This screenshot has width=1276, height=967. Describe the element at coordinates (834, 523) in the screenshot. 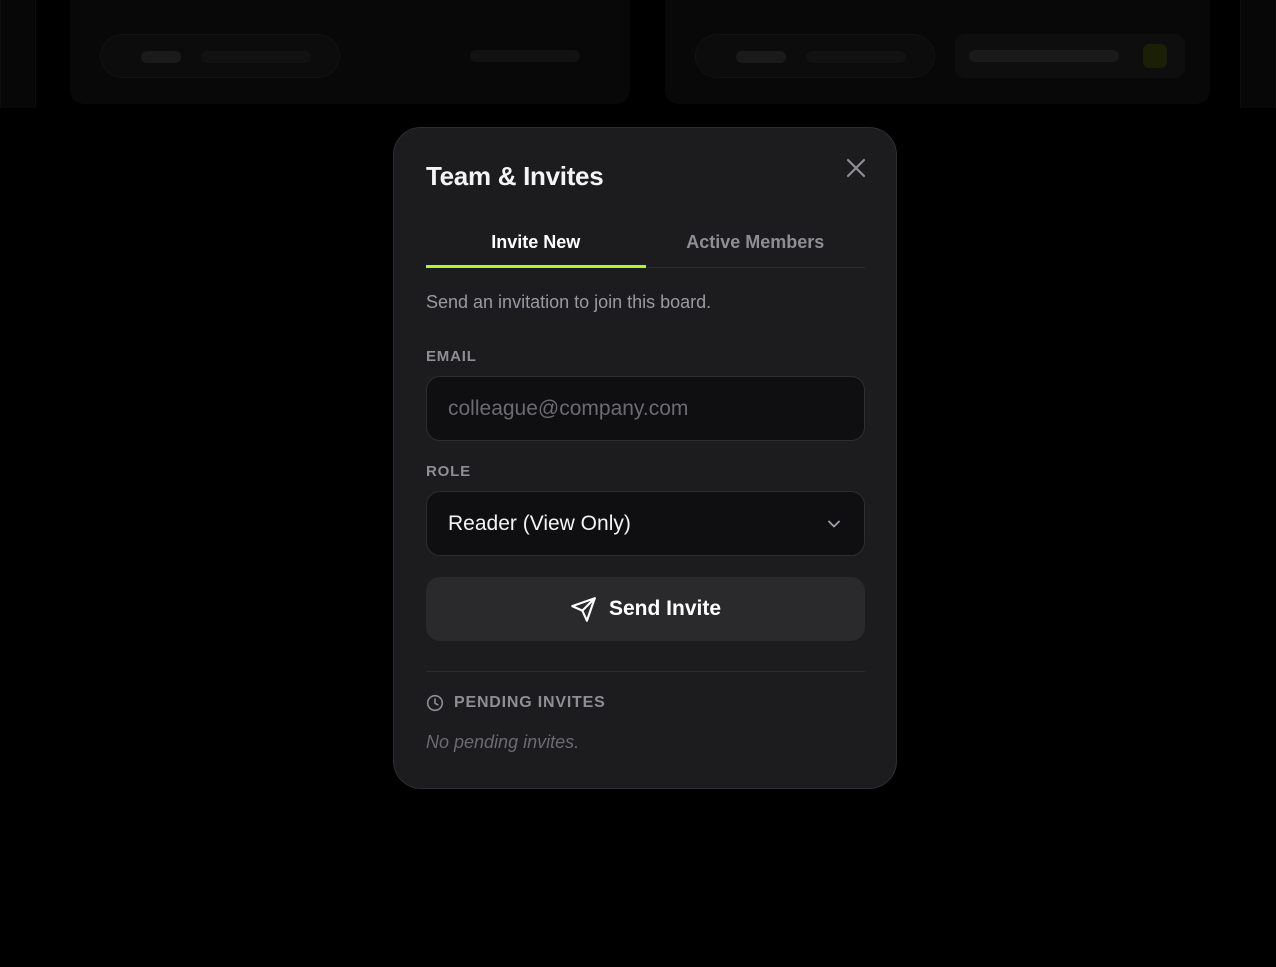

I see `chevron-down-icon` at that location.